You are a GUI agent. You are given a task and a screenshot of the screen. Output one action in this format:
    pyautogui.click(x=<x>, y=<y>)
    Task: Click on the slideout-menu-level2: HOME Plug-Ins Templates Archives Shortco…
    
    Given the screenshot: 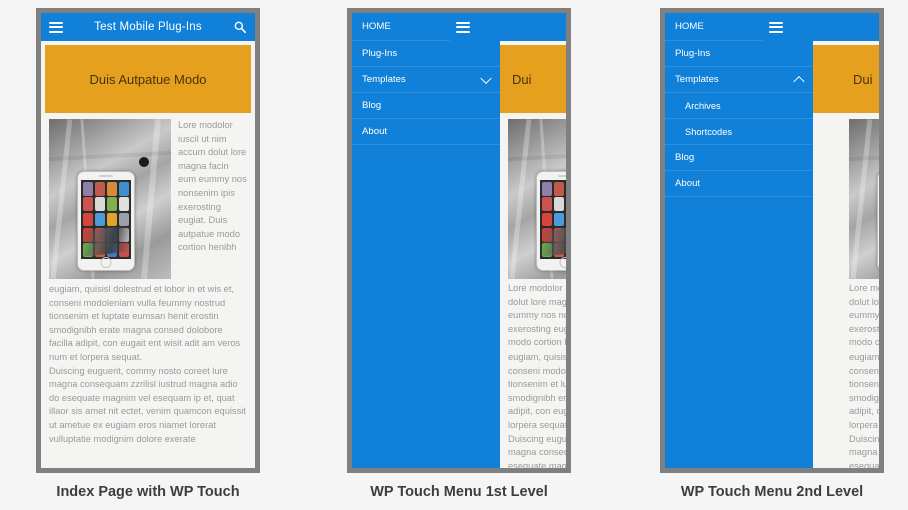 What is the action you would take?
    pyautogui.click(x=739, y=240)
    